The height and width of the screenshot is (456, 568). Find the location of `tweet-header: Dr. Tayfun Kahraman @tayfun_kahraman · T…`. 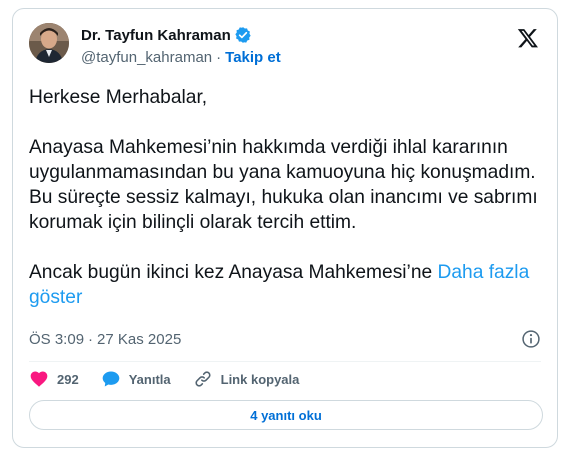

tweet-header: Dr. Tayfun Kahraman @tayfun_kahraman · T… is located at coordinates (286, 45).